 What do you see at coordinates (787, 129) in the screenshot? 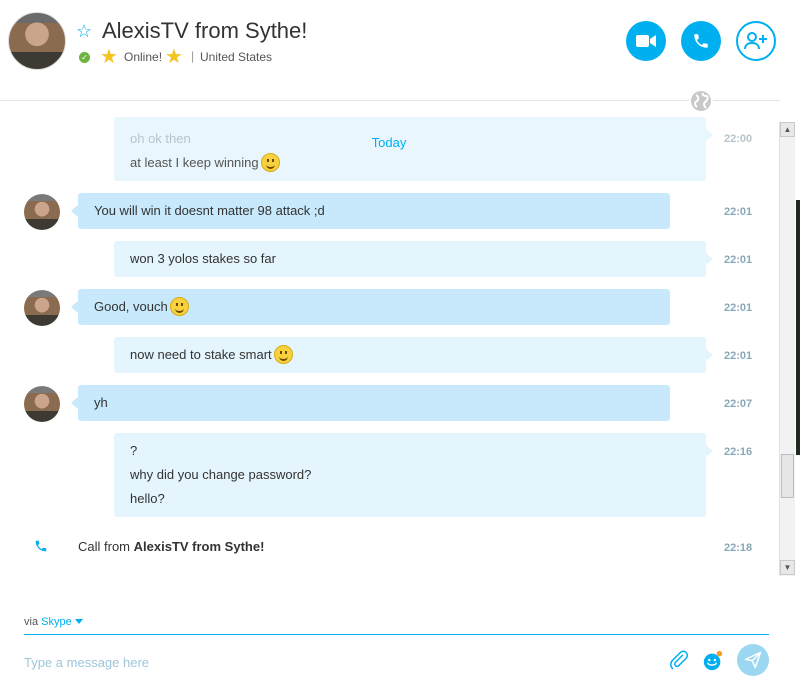
I see `scroll-up-arrow-icon: ▲` at bounding box center [787, 129].